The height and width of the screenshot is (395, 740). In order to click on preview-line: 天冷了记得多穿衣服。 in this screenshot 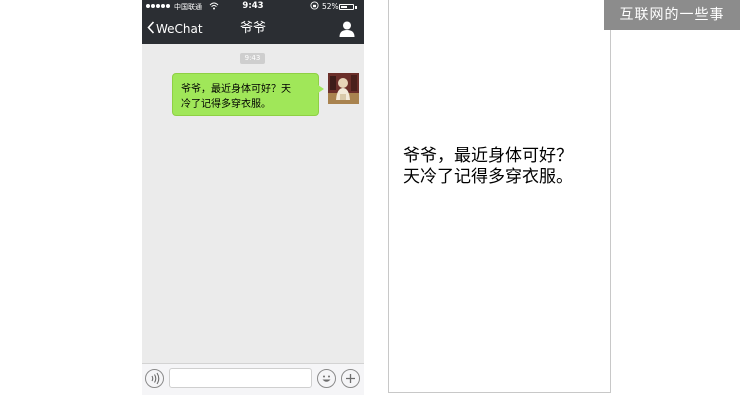, I will do `click(488, 177)`.